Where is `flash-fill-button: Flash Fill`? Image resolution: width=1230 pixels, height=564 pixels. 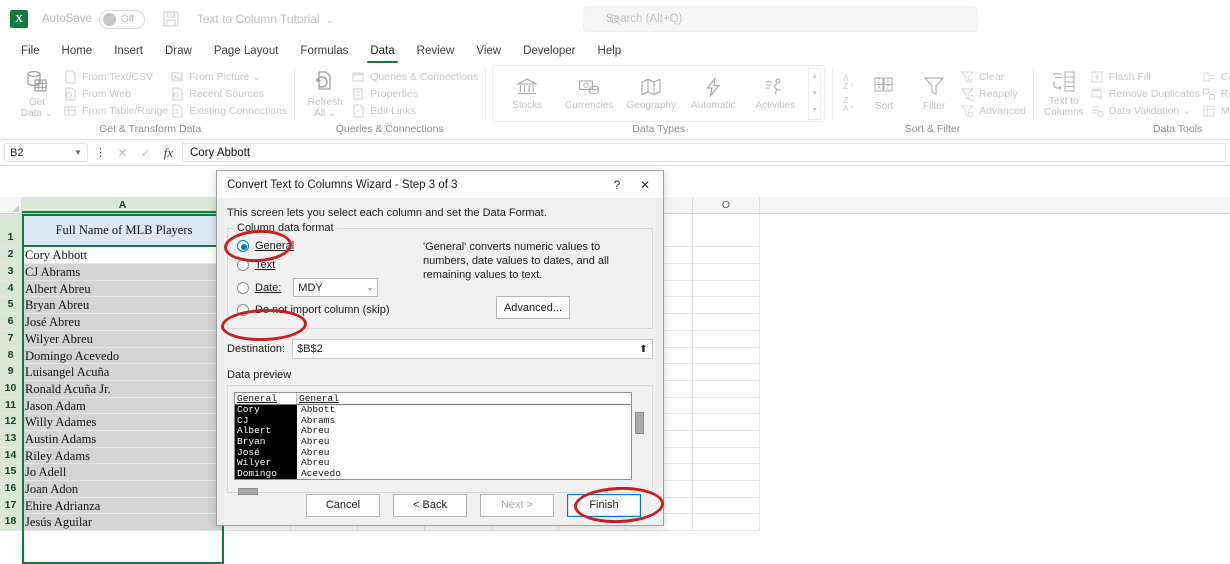
flash-fill-button: Flash Fill is located at coordinates (1145, 77).